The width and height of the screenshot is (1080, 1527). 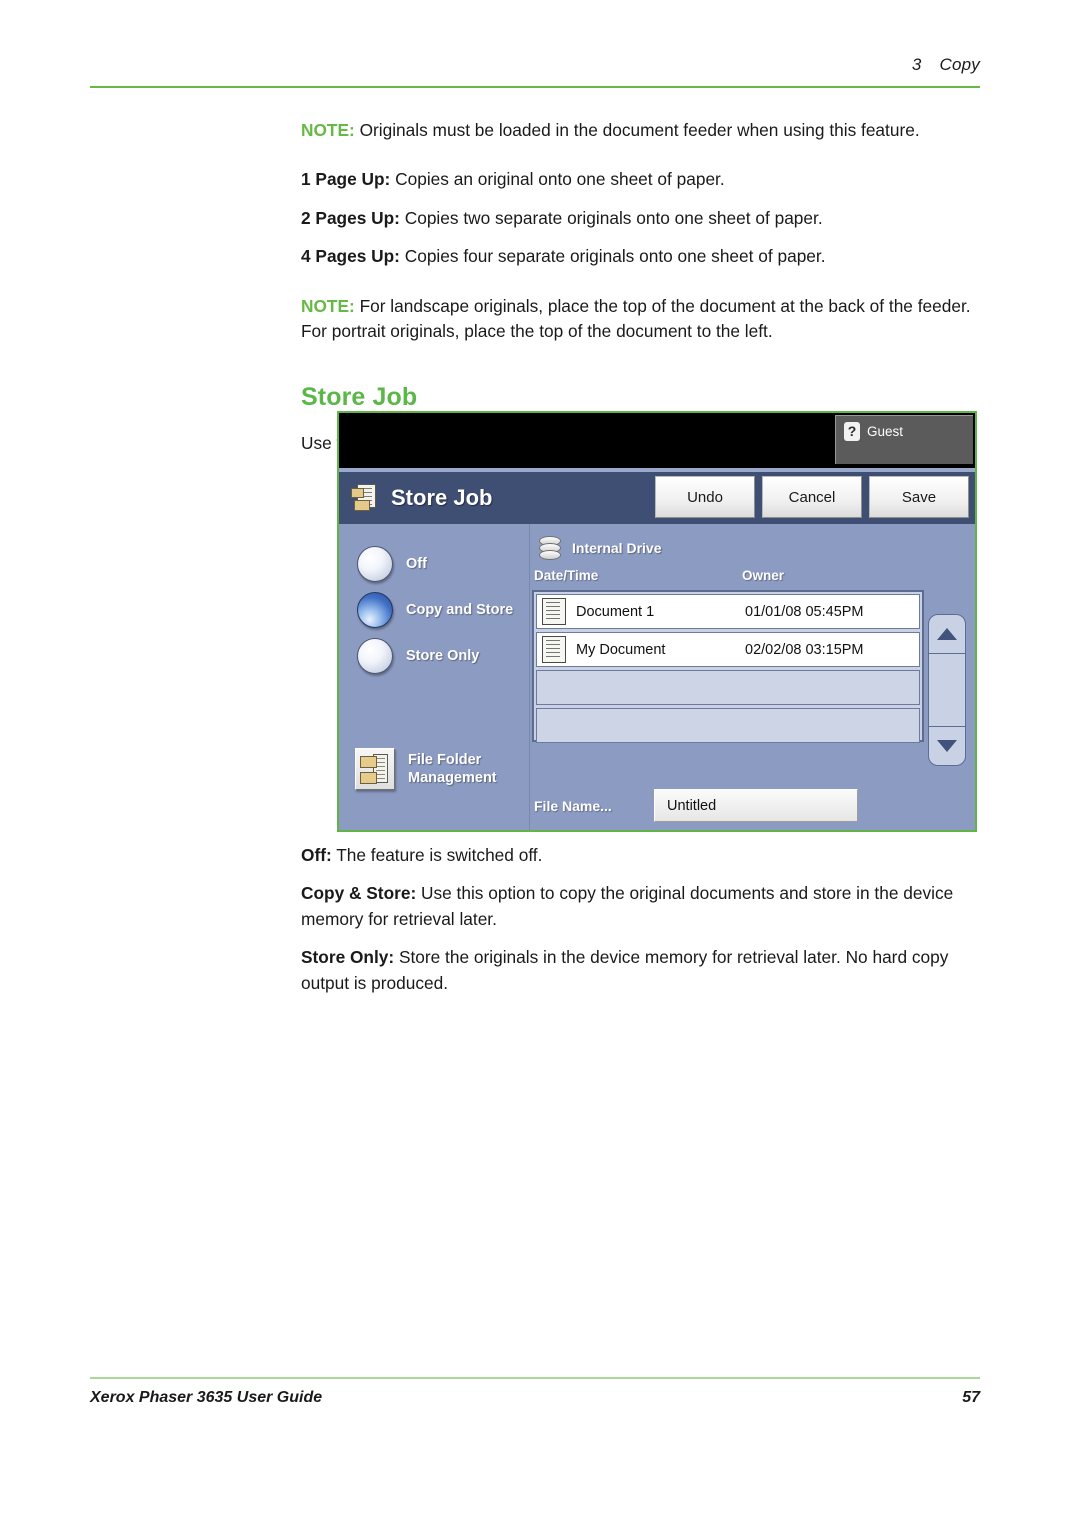 I want to click on section-heading: Store Job, so click(x=359, y=396).